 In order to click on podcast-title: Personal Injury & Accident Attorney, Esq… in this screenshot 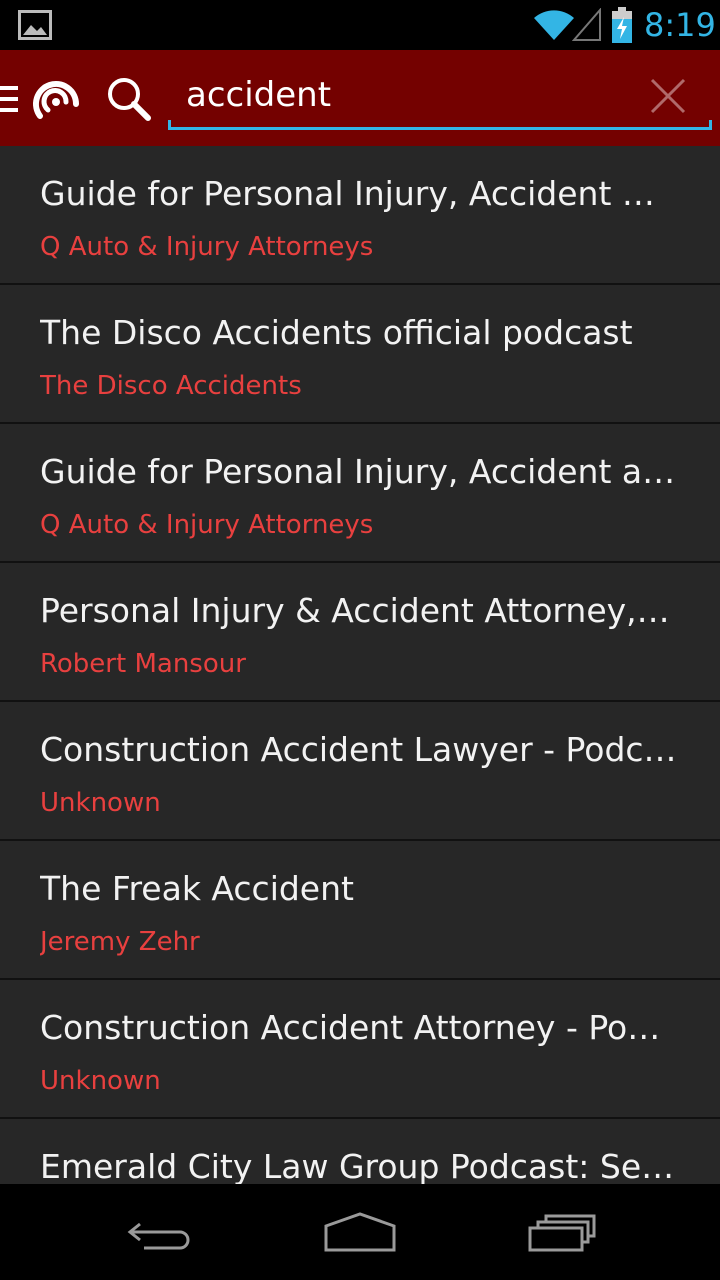, I will do `click(360, 610)`.